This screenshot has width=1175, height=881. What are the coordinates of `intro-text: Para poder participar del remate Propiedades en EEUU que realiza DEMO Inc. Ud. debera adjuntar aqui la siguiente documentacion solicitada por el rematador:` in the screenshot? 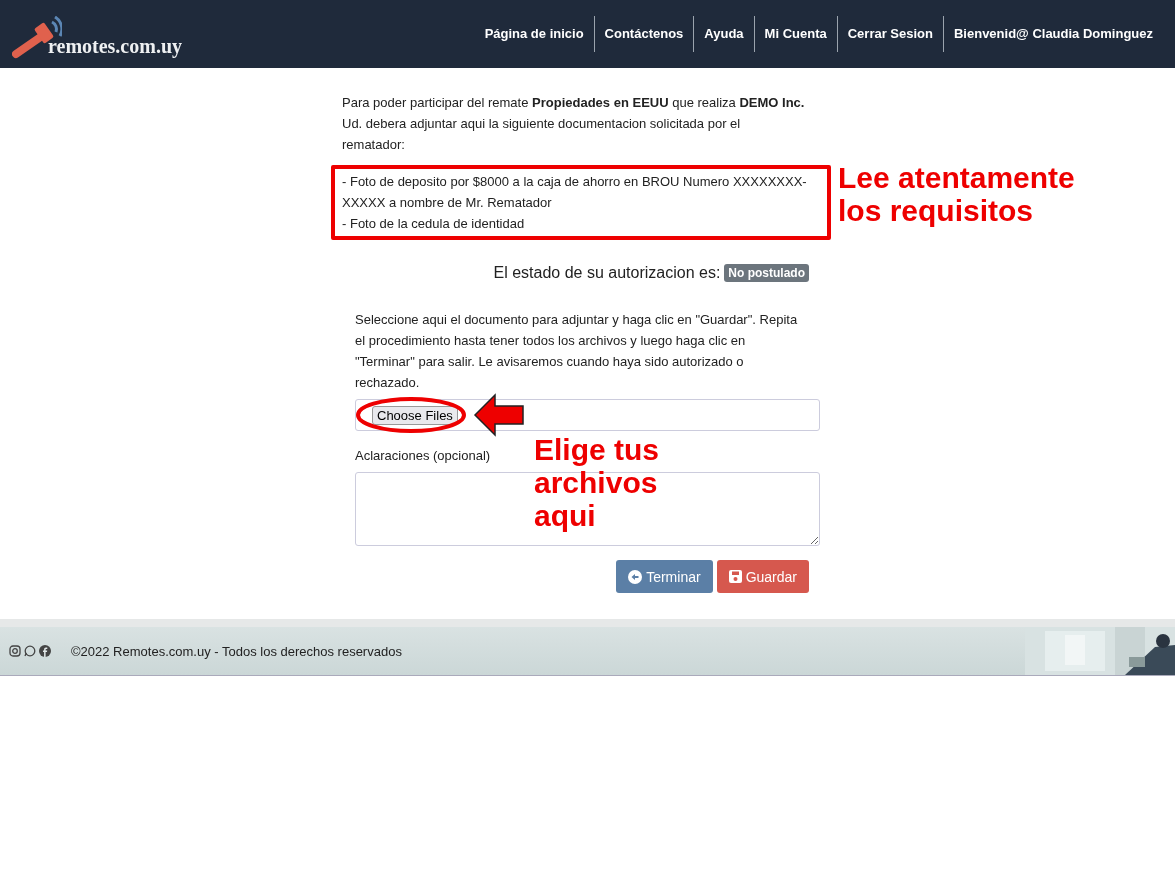 It's located at (573, 124).